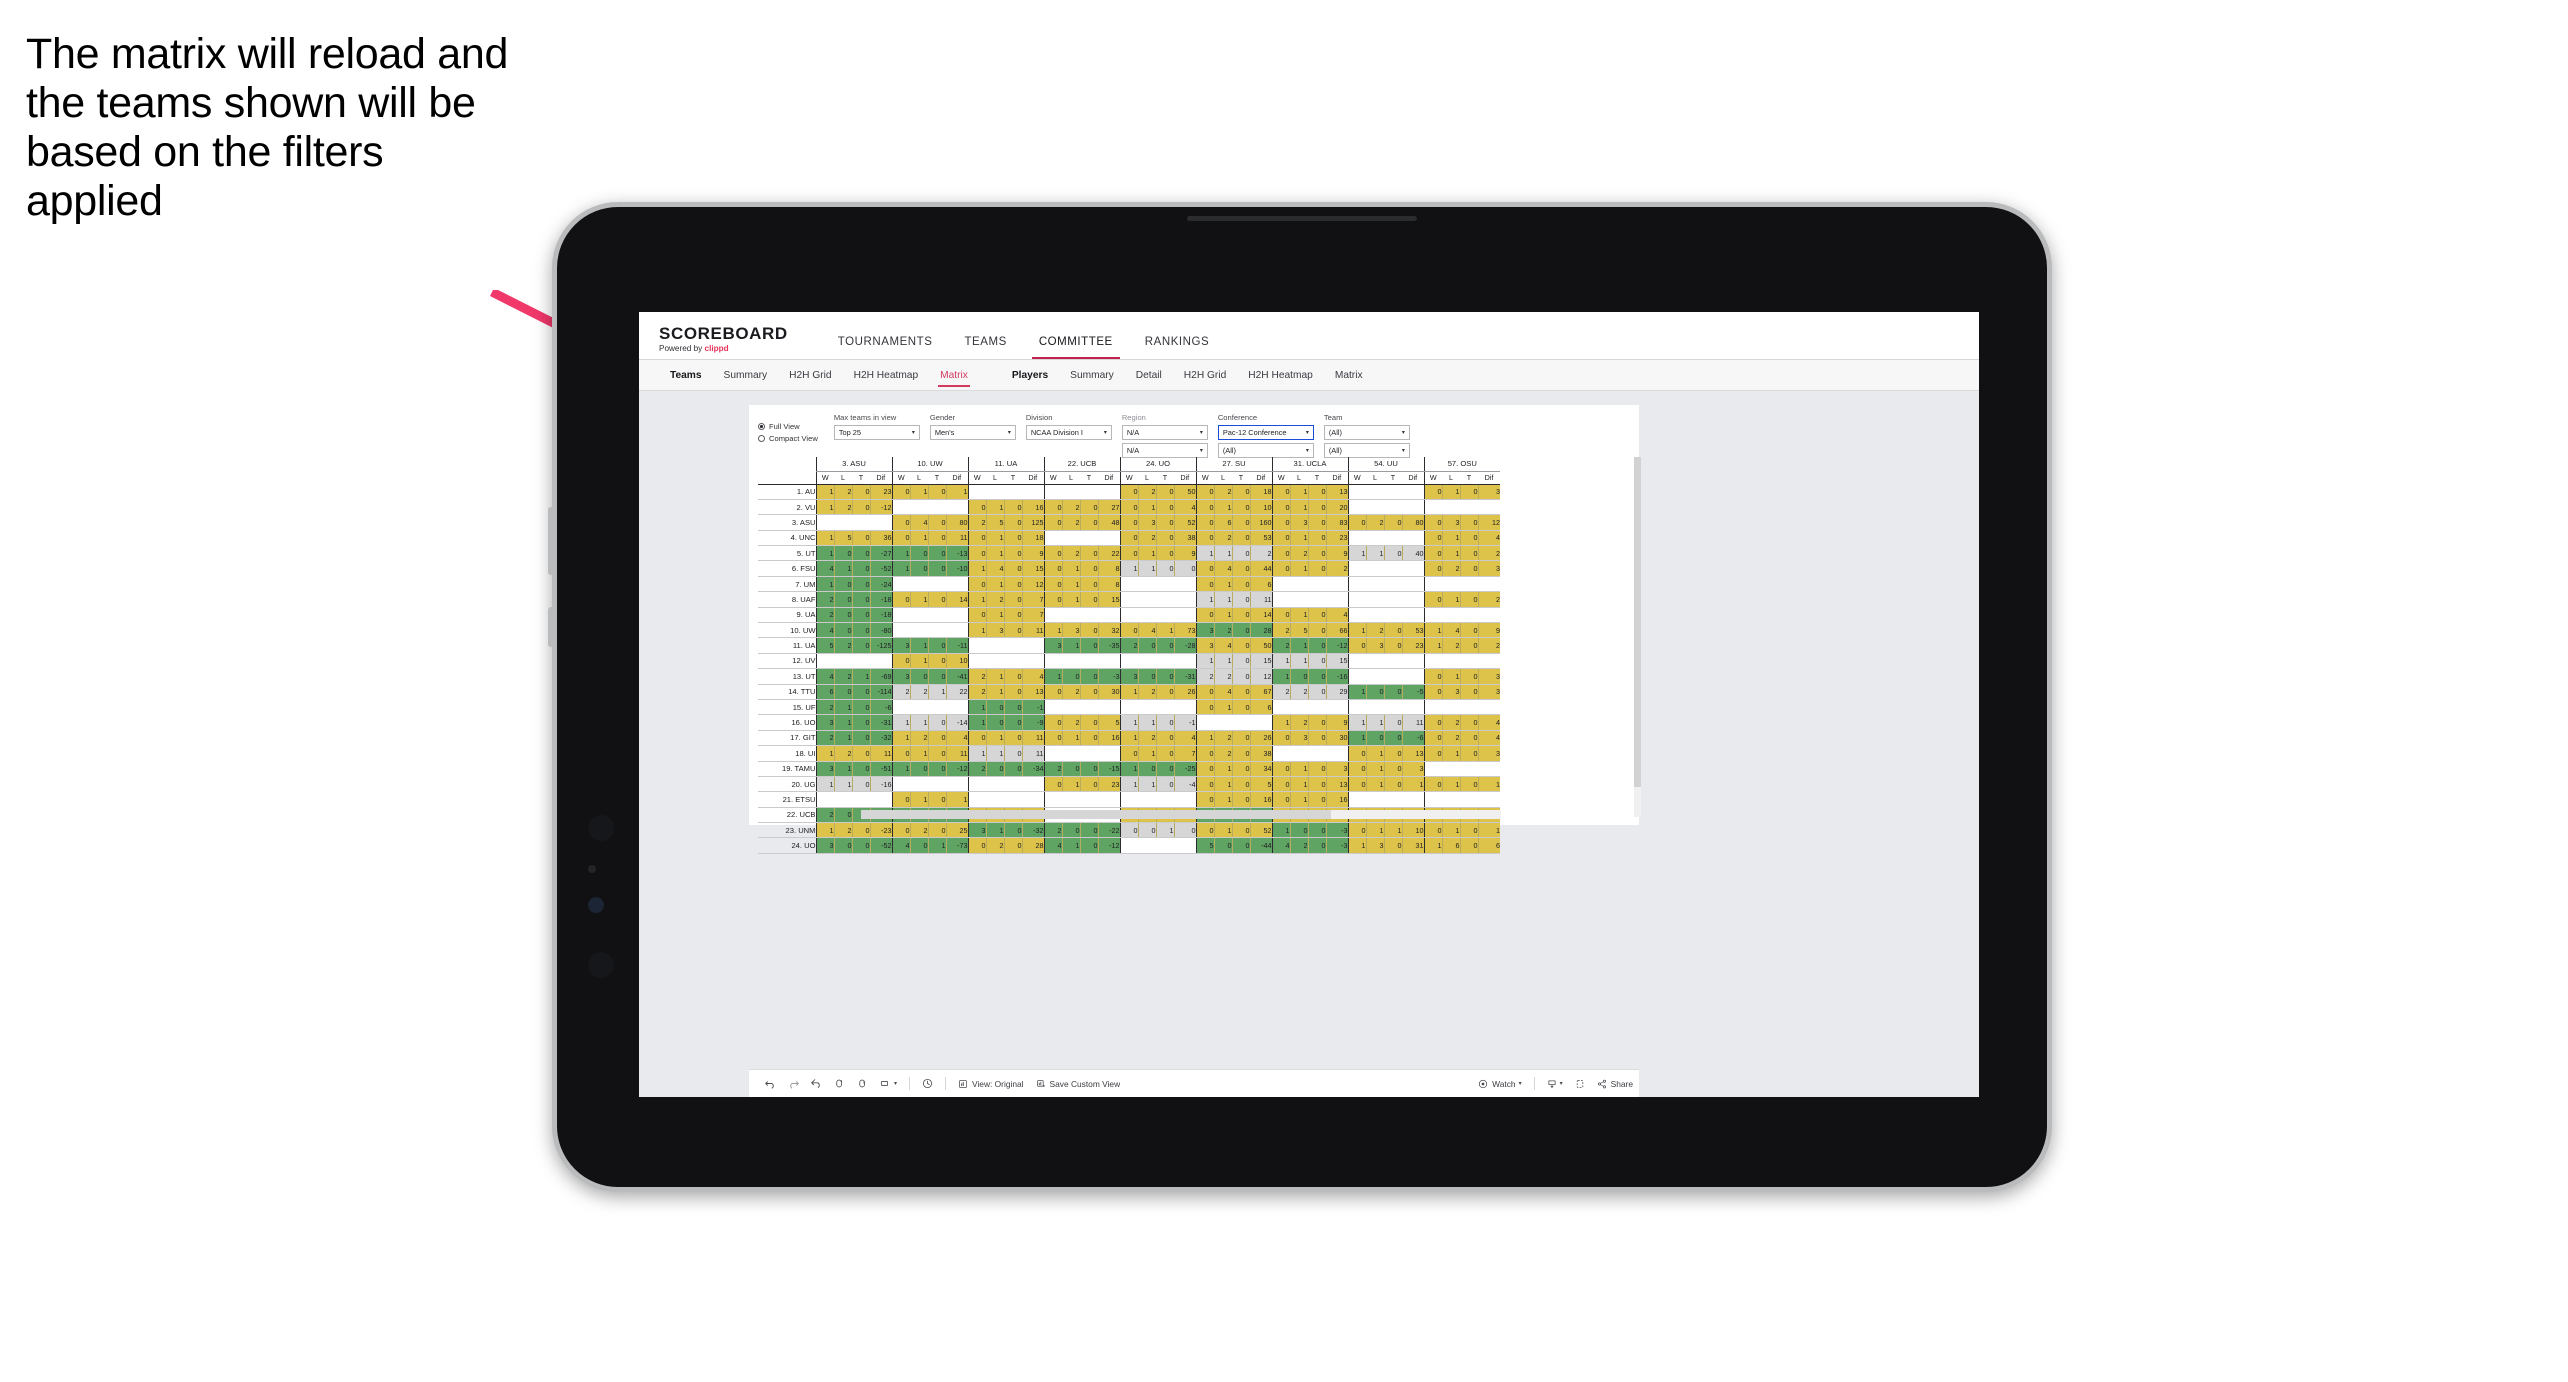 This screenshot has width=2568, height=1382. Describe the element at coordinates (1317, 478) in the screenshot. I see `matrix-metric-header-t: T` at that location.